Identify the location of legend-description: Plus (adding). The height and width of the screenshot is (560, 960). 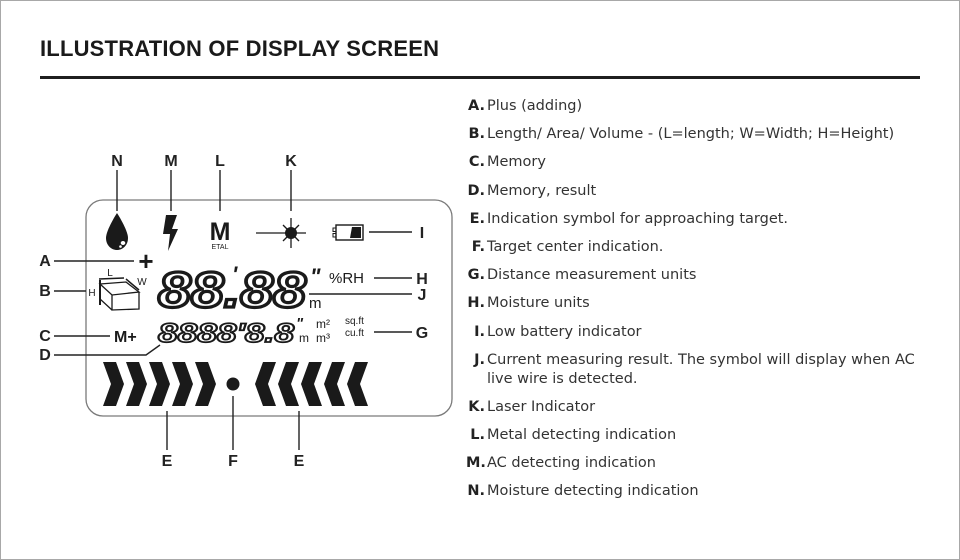
(535, 106).